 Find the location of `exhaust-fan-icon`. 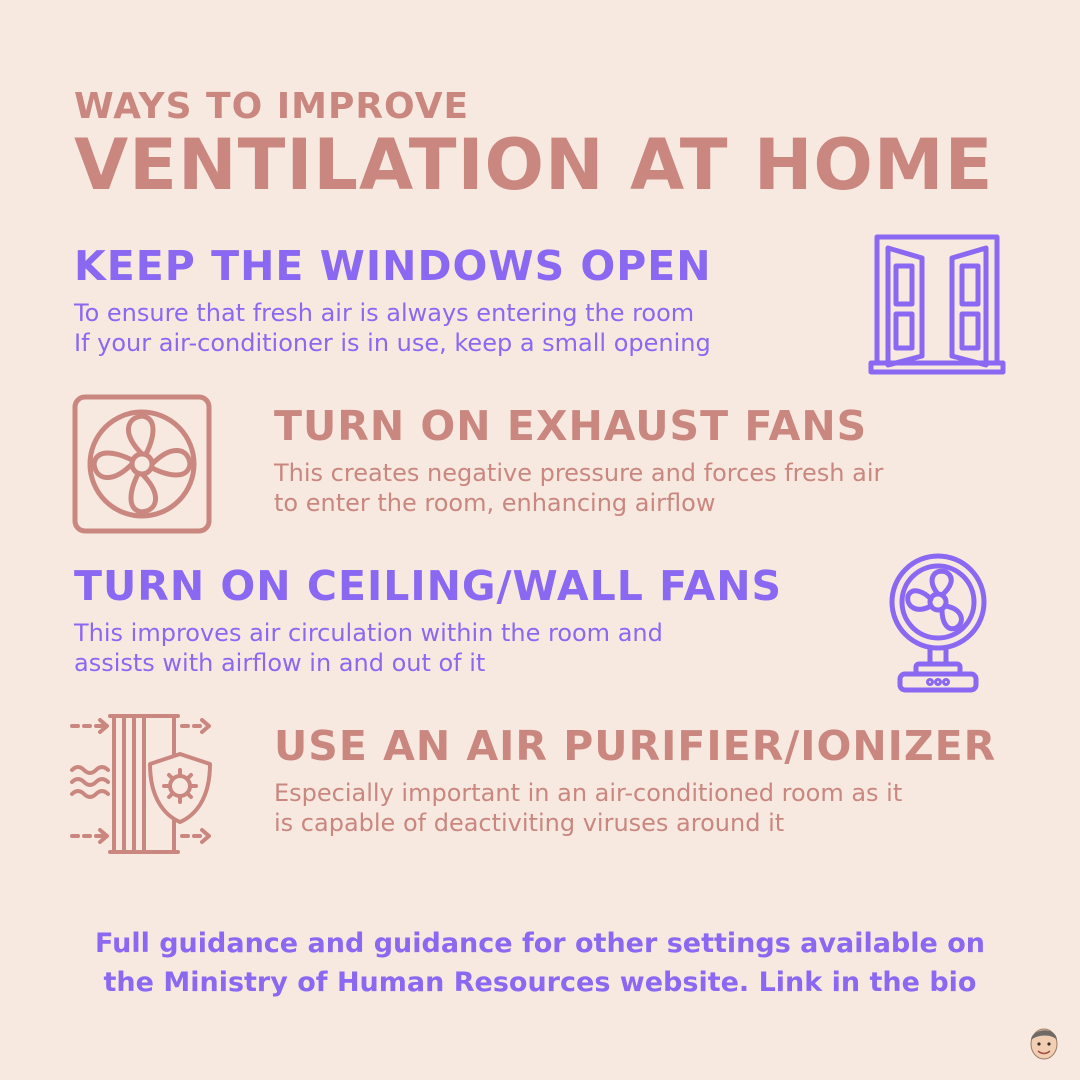

exhaust-fan-icon is located at coordinates (142, 464).